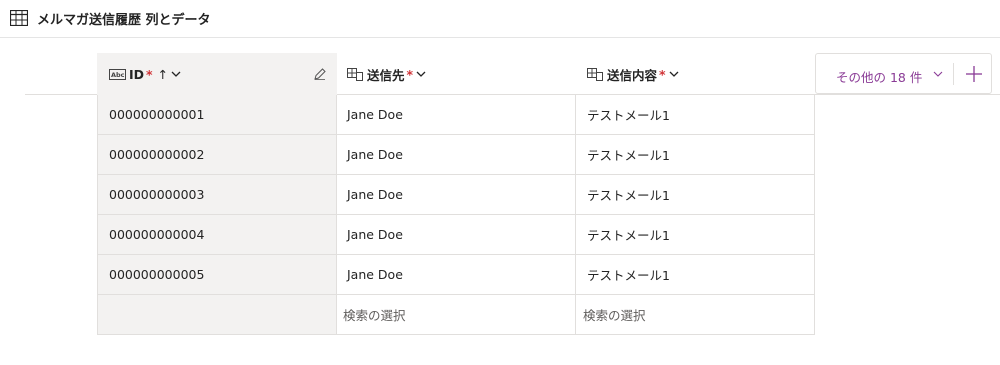  I want to click on table-icon, so click(19, 18).